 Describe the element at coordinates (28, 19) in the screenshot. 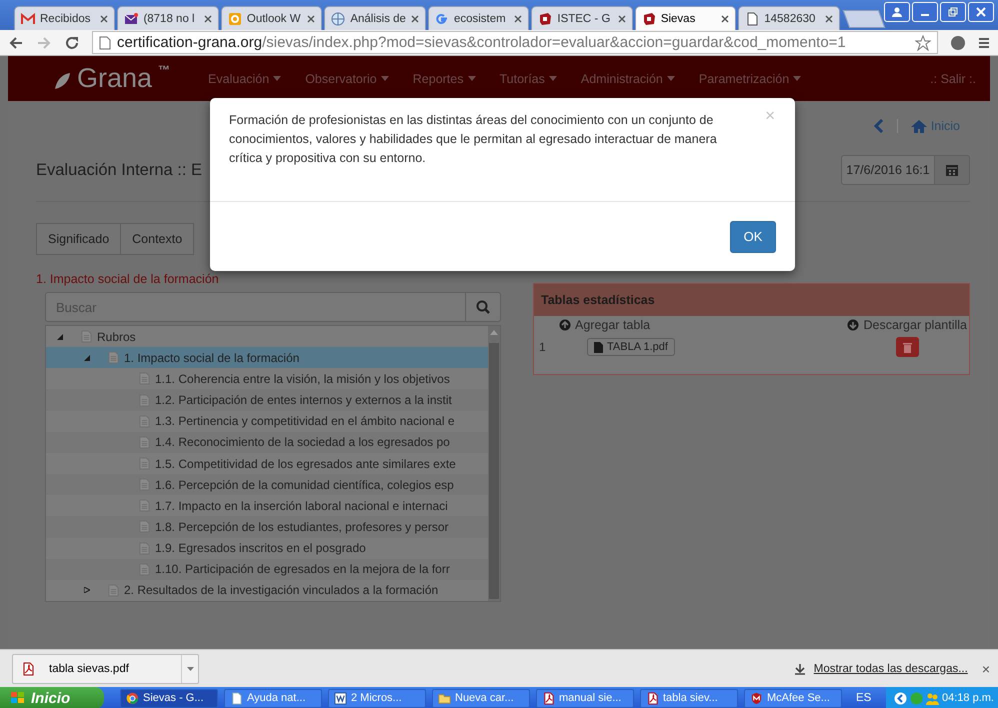

I see `mail-icon` at that location.